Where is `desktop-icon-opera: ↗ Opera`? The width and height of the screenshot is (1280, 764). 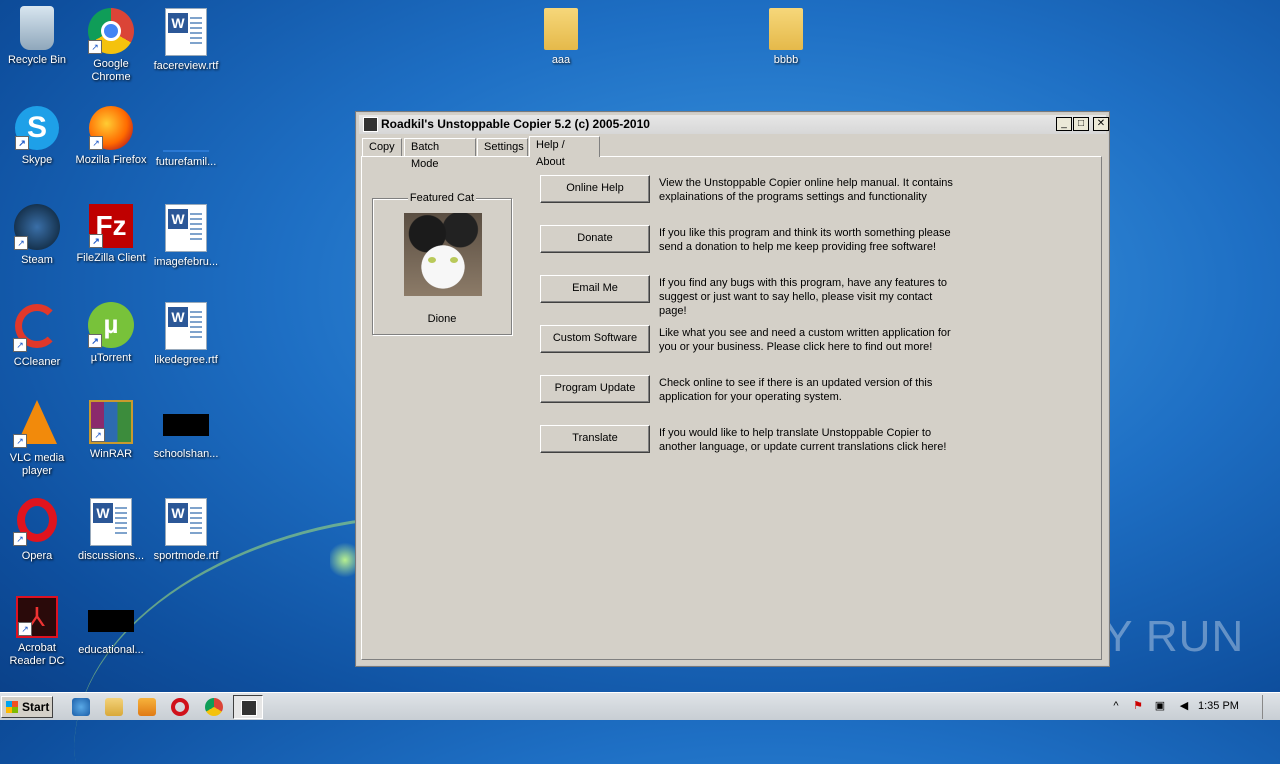
desktop-icon-opera: ↗ Opera is located at coordinates (37, 530).